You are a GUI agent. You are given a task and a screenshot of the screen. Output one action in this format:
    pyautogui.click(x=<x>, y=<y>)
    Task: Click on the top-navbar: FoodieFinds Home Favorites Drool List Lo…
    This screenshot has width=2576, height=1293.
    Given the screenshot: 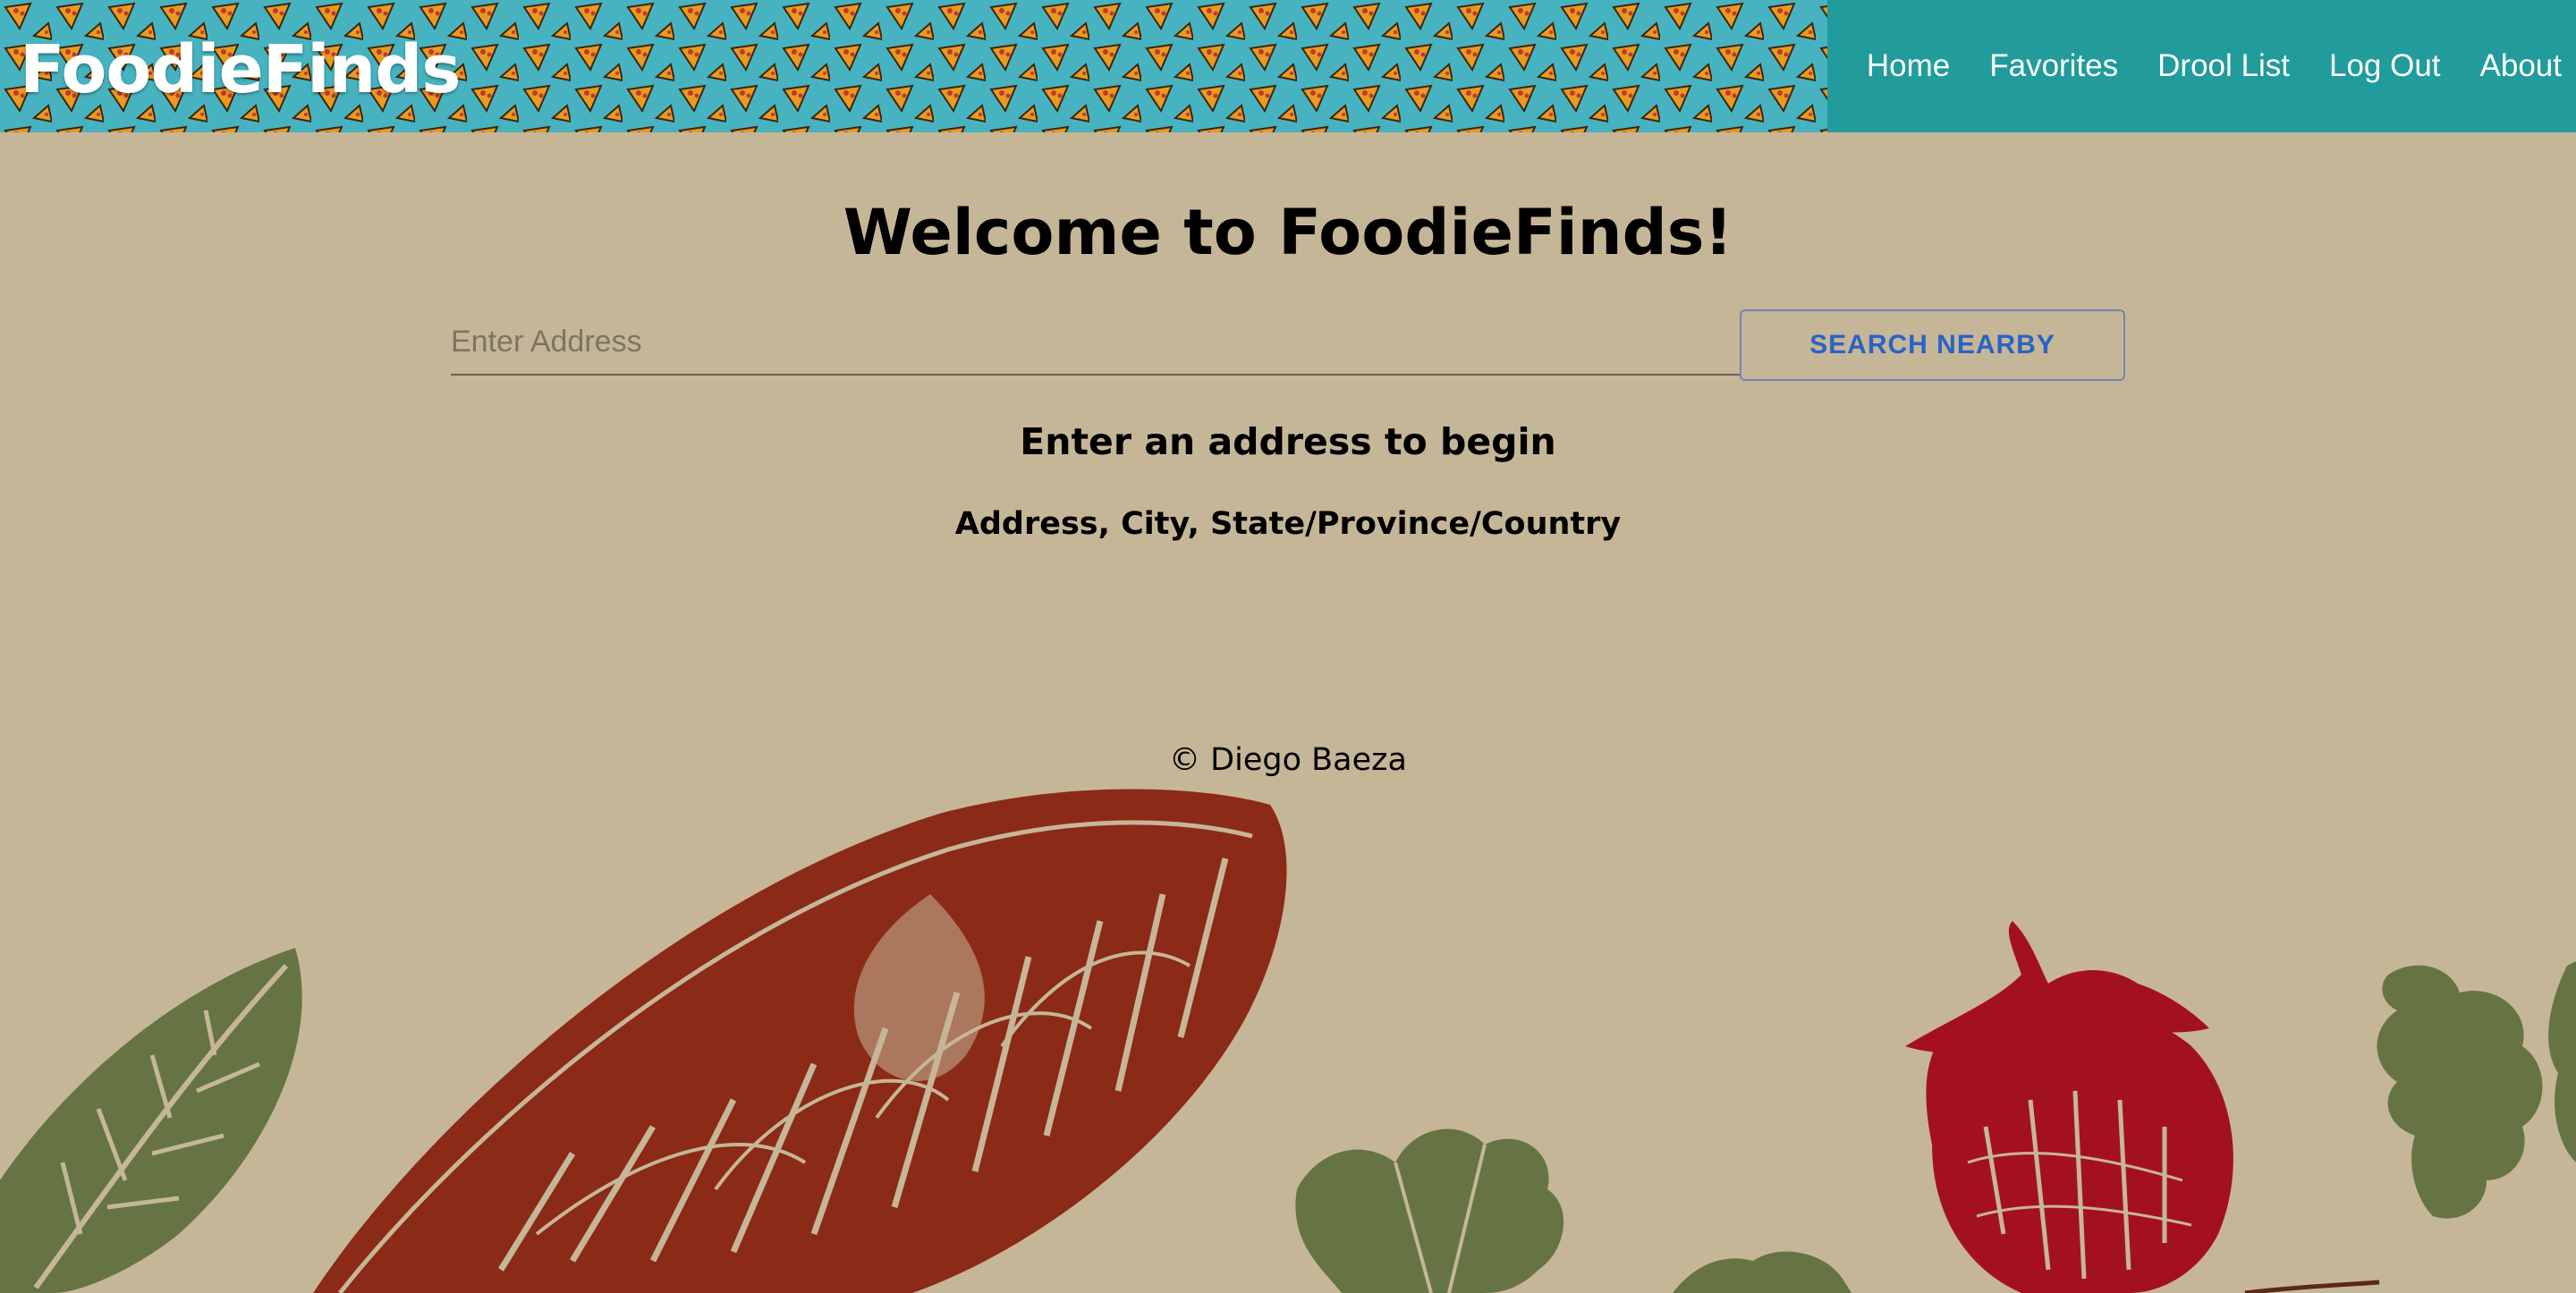 What is the action you would take?
    pyautogui.click(x=1288, y=66)
    